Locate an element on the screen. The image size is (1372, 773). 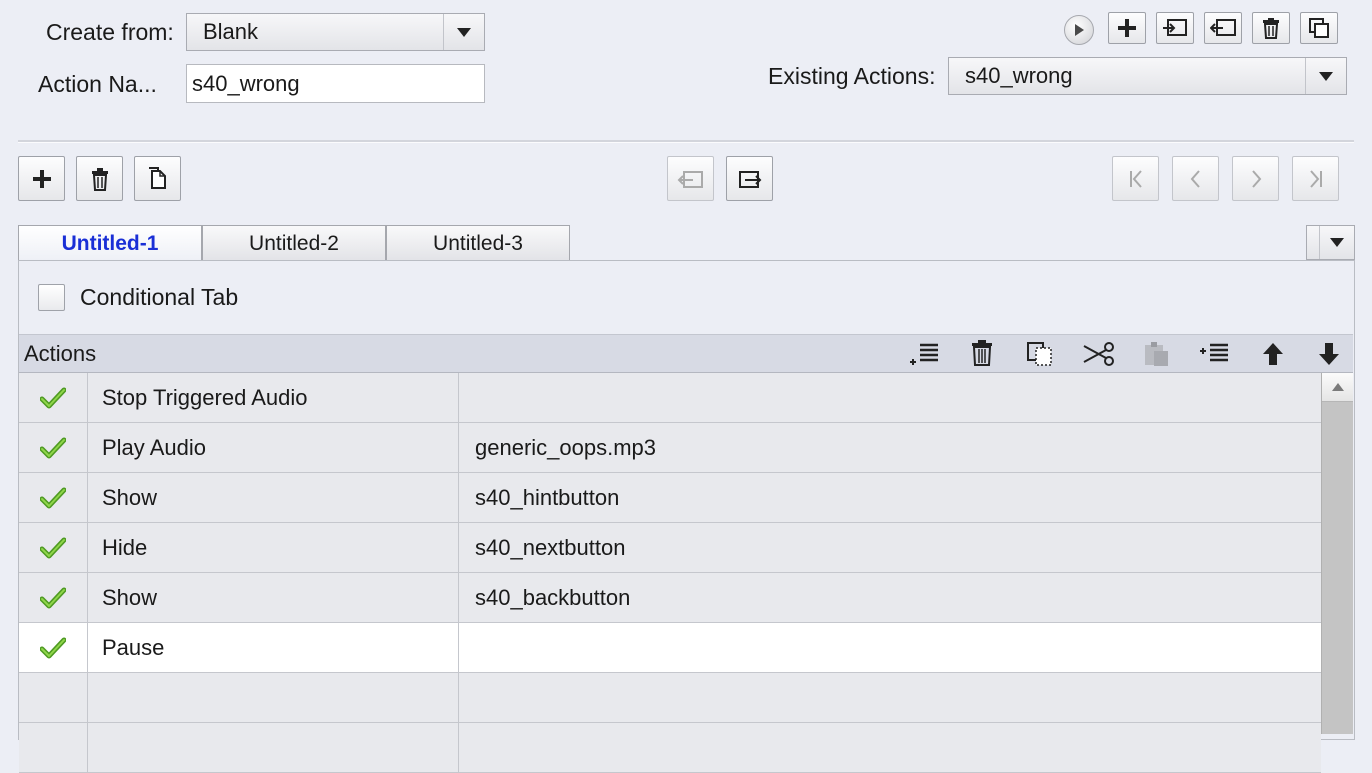
target-cell: s40_backbutton is located at coordinates (890, 597).